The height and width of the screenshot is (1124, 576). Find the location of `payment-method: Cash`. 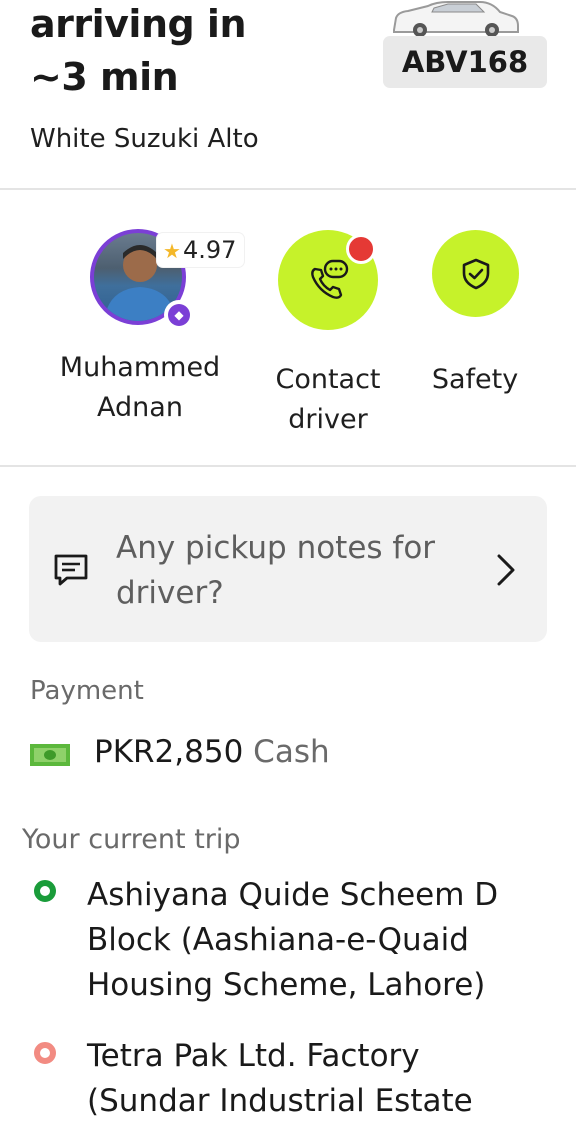

payment-method: Cash is located at coordinates (291, 752).